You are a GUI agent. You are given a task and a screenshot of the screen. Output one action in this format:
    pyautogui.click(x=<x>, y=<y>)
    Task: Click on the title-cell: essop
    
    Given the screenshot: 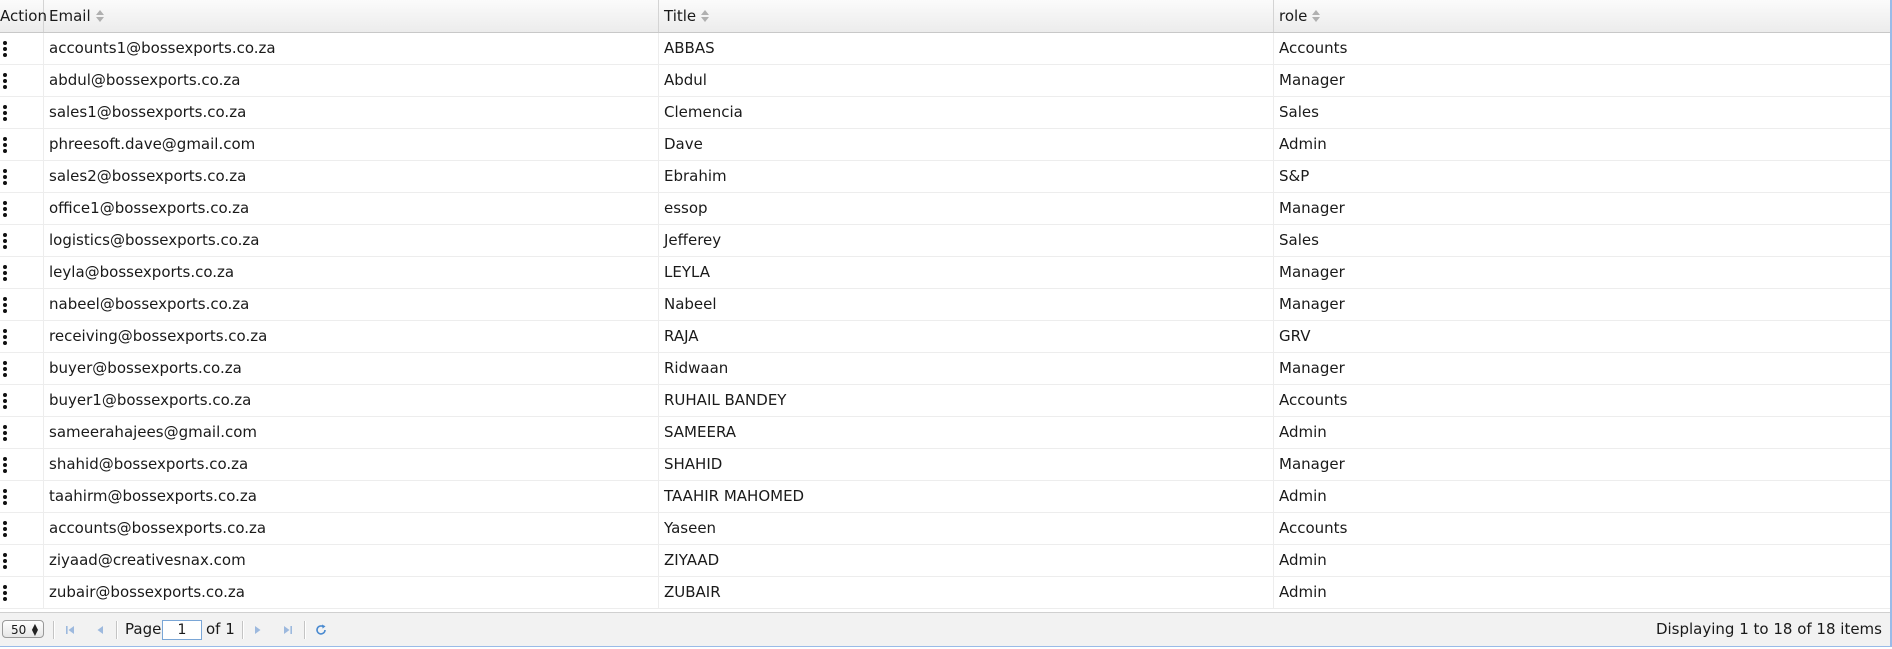 What is the action you would take?
    pyautogui.click(x=966, y=208)
    